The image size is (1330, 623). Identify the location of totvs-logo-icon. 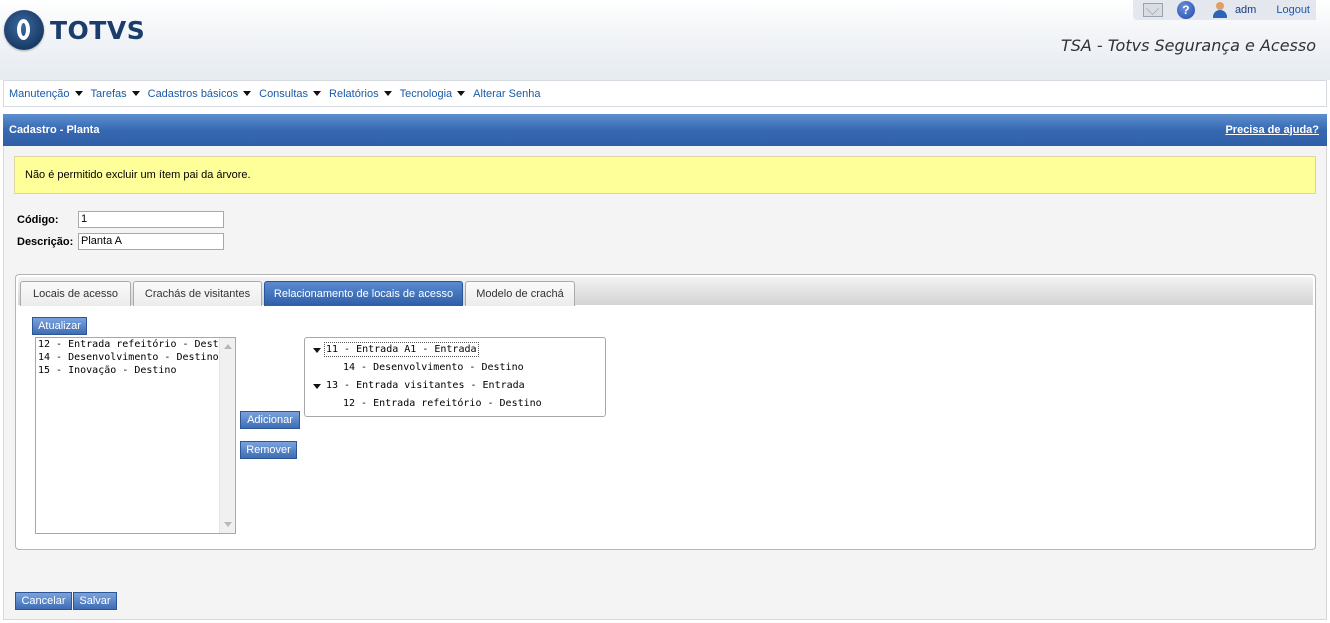
(24, 30).